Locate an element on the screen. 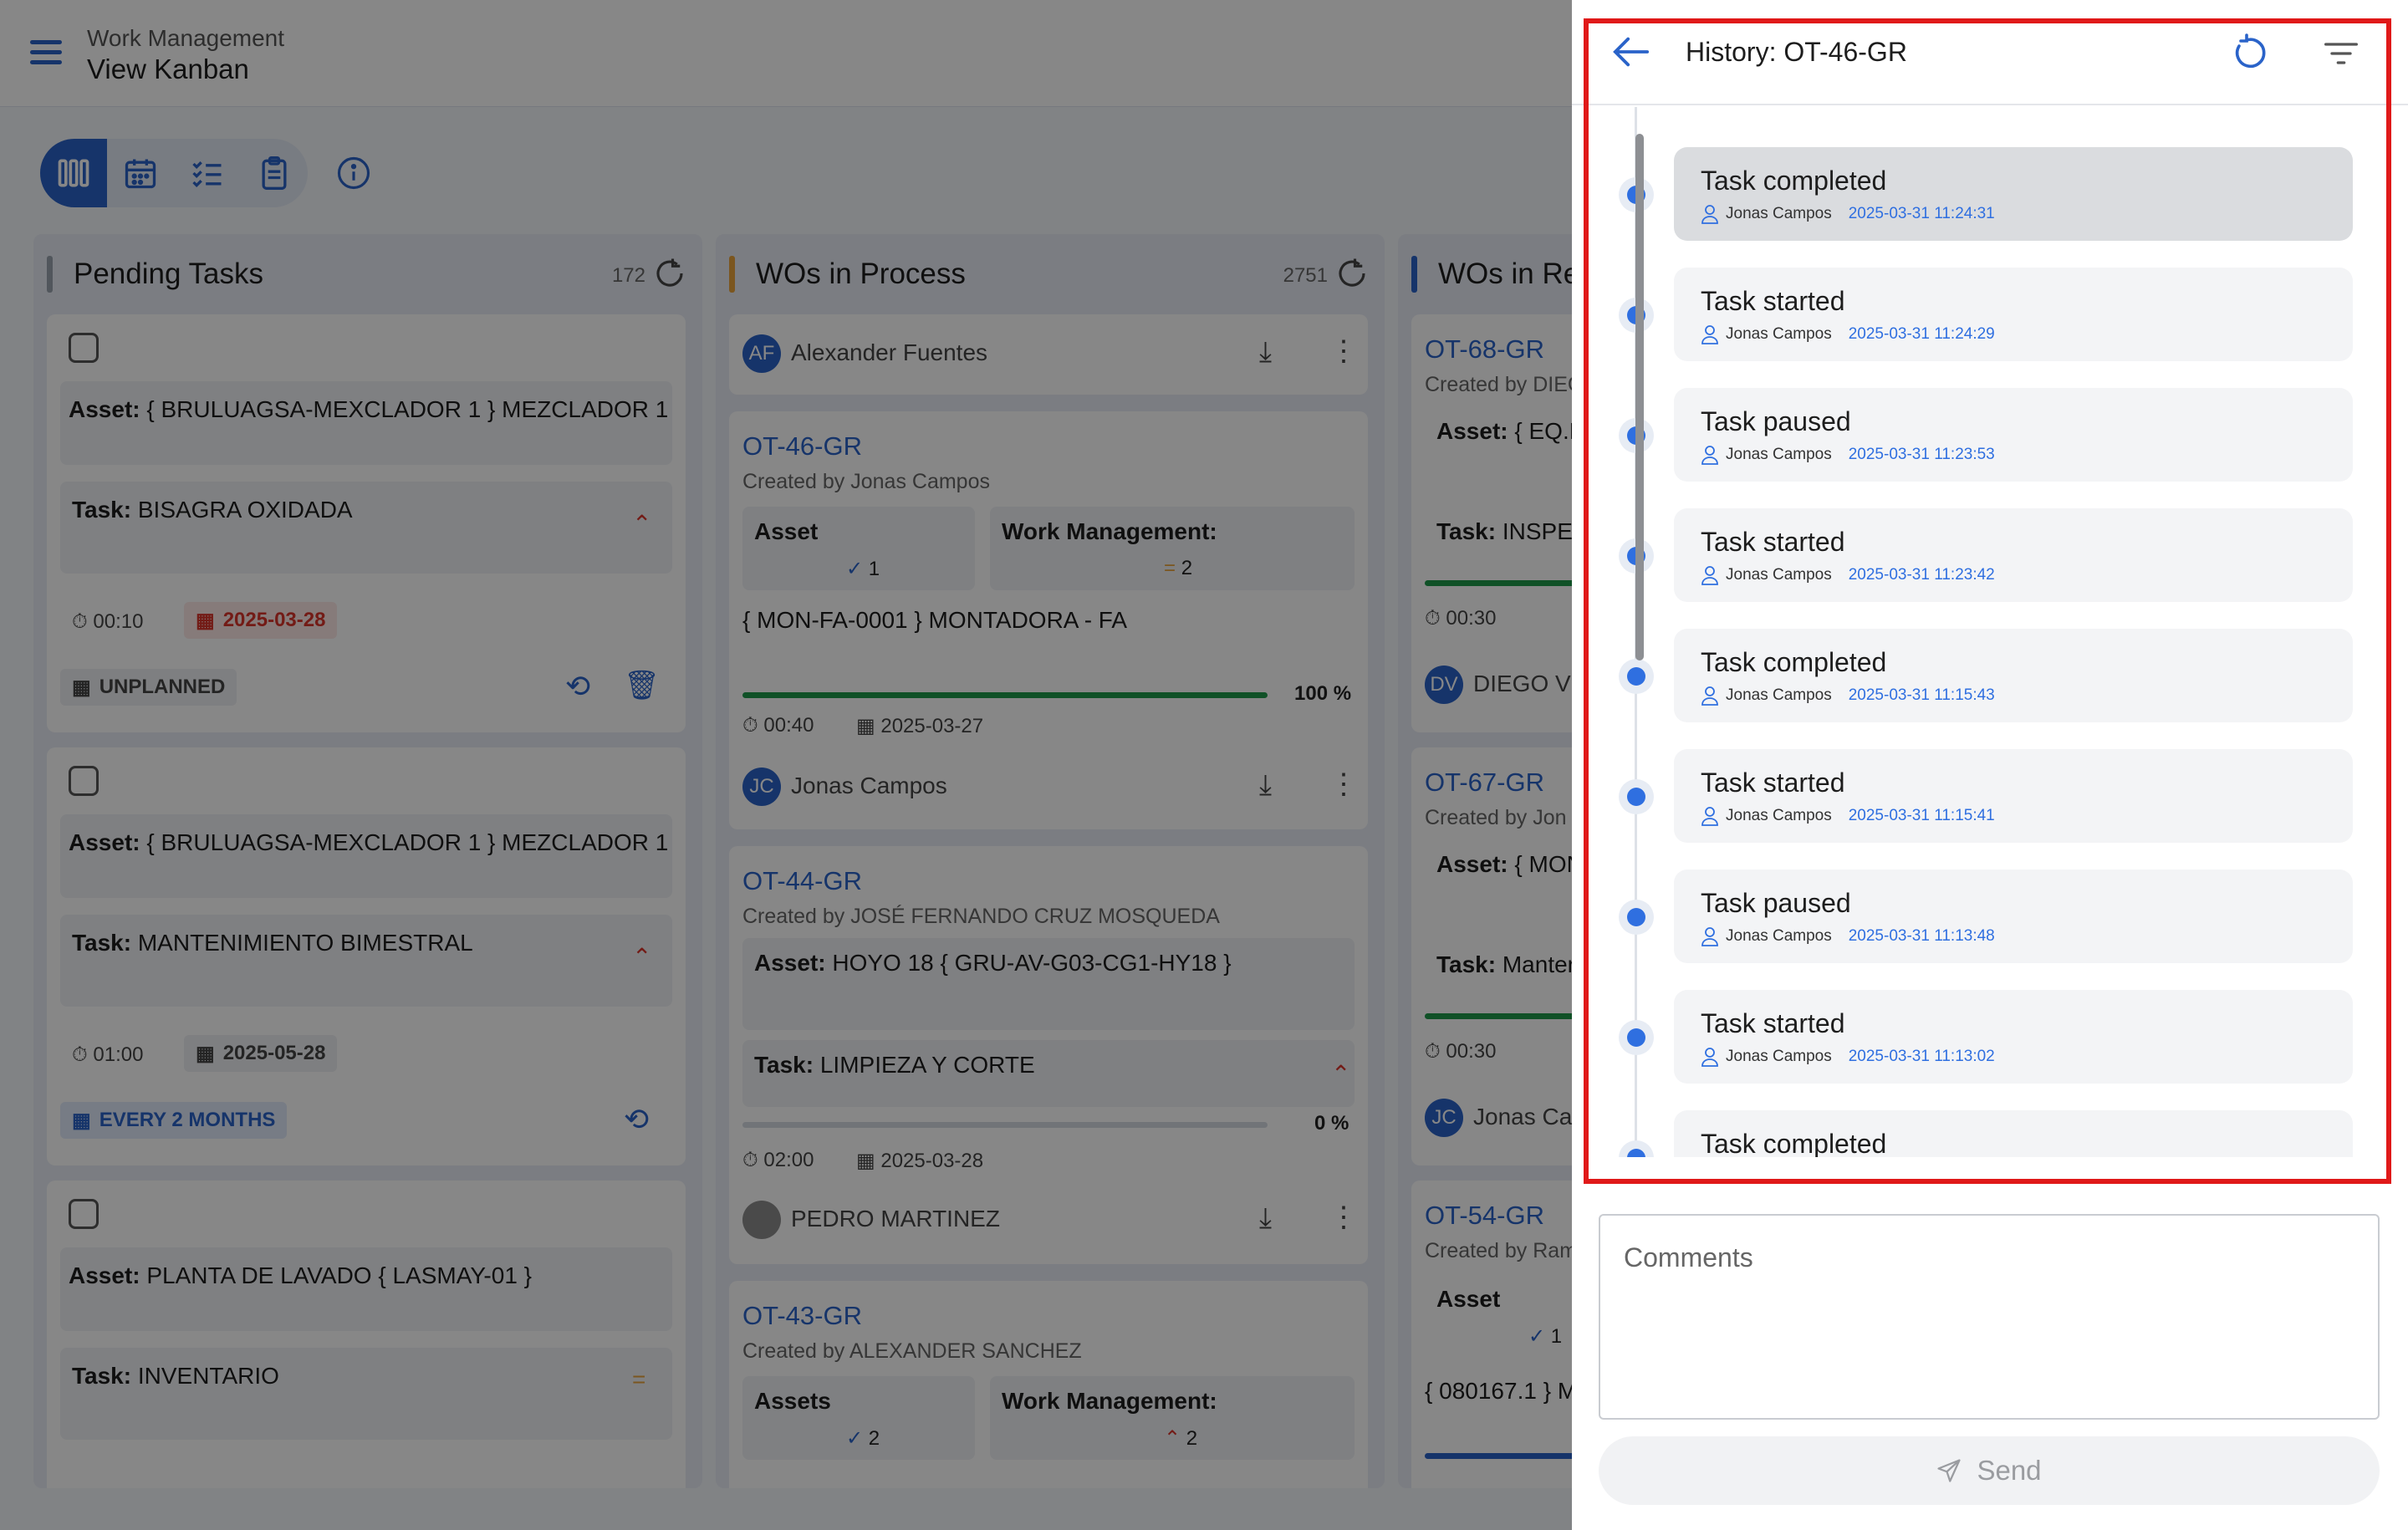 The width and height of the screenshot is (2408, 1530). comments-field is located at coordinates (1990, 1317).